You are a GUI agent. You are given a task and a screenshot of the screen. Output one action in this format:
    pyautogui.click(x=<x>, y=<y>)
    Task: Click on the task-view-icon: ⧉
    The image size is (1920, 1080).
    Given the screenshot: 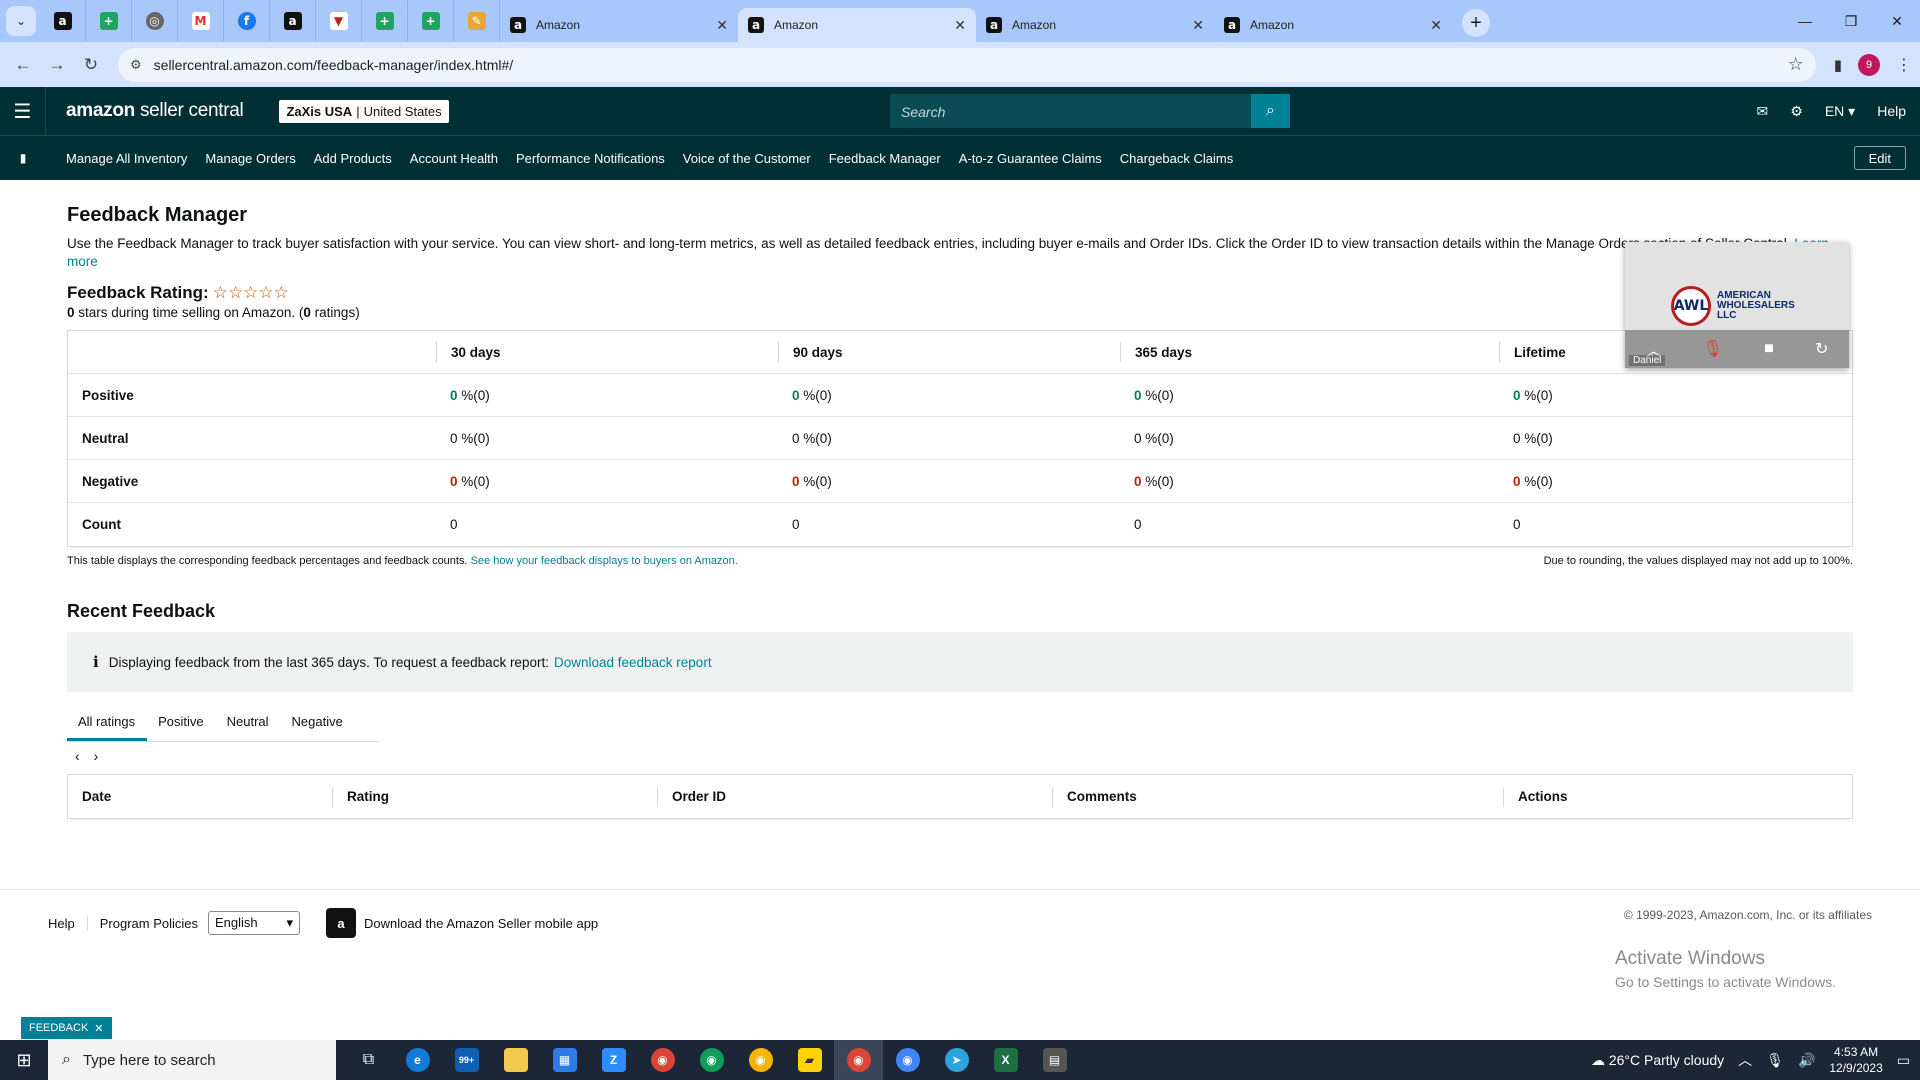 What is the action you would take?
    pyautogui.click(x=368, y=1060)
    